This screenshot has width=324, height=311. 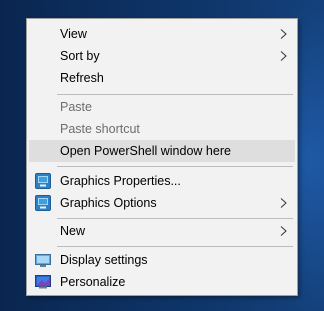 I want to click on menu-item-label: View, so click(x=73, y=34).